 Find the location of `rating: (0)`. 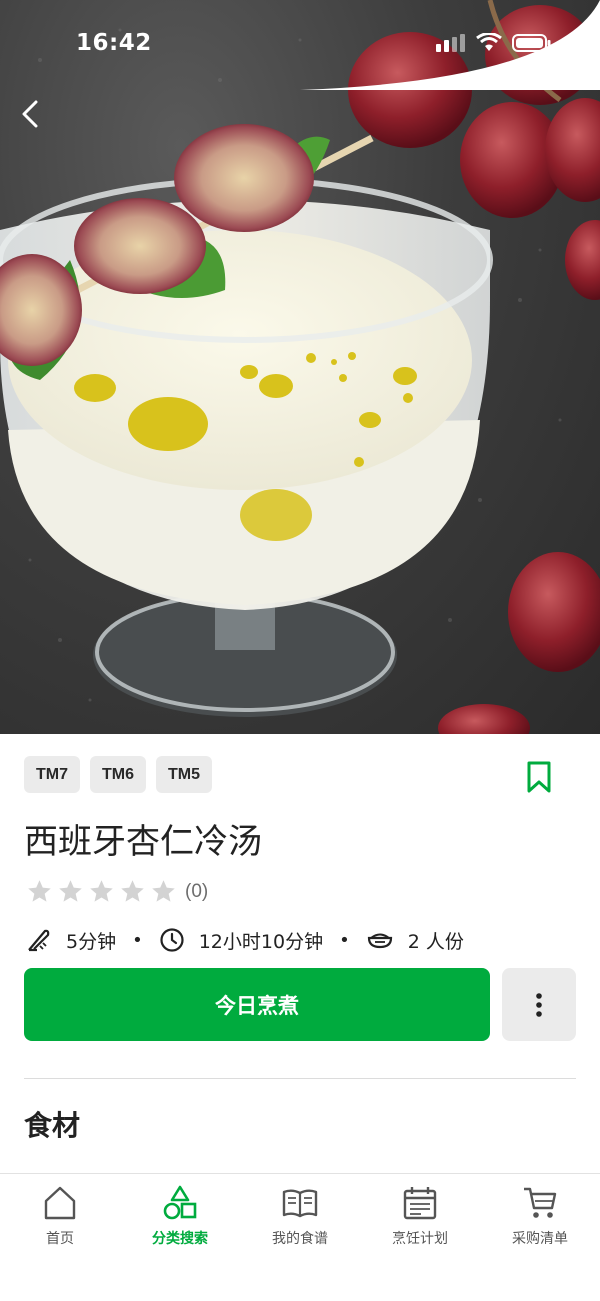

rating: (0) is located at coordinates (117, 891).